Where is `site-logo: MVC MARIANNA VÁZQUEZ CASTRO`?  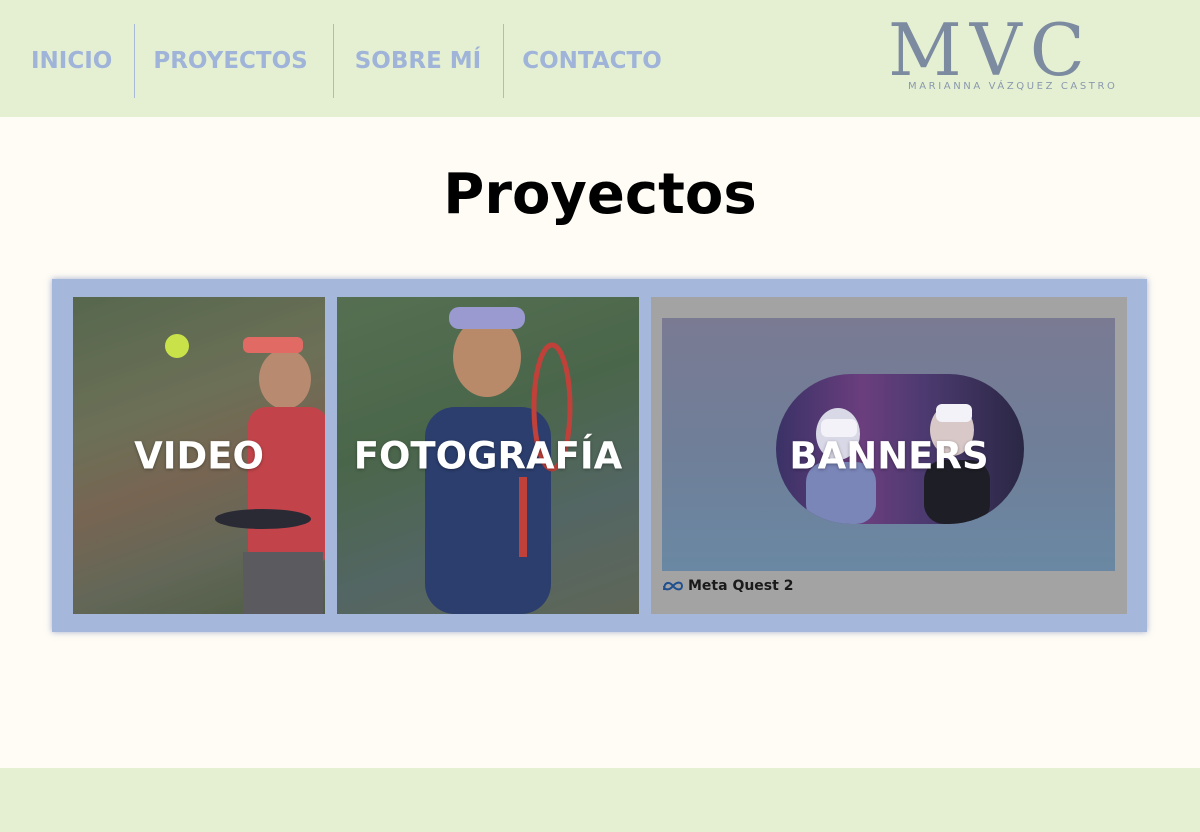 site-logo: MVC MARIANNA VÁZQUEZ CASTRO is located at coordinates (1004, 55).